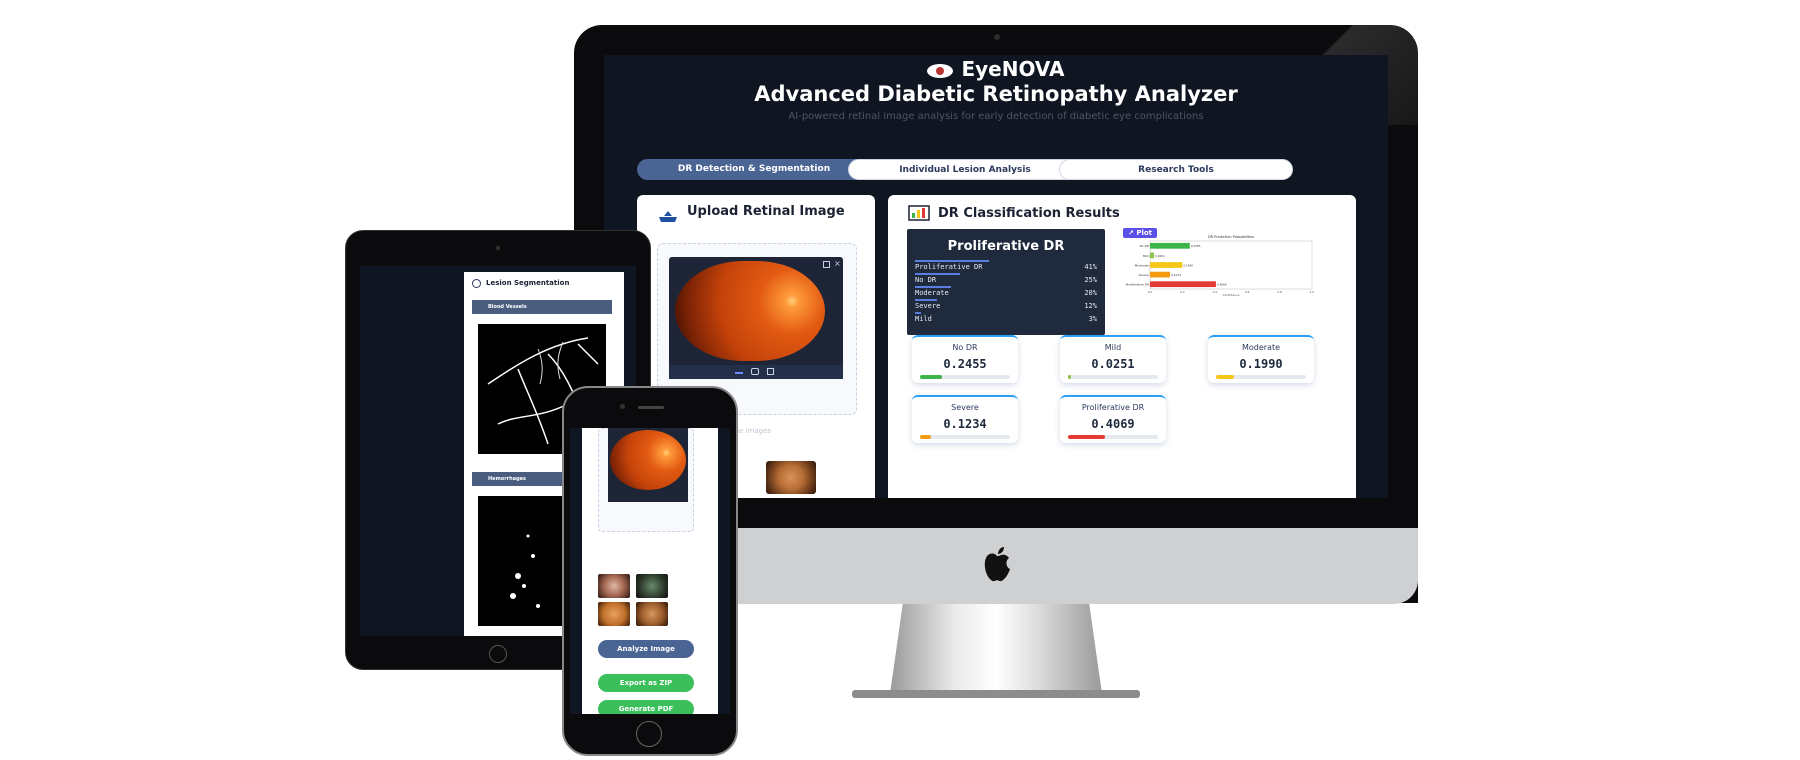 This screenshot has width=1800, height=760. Describe the element at coordinates (837, 263) in the screenshot. I see `close-icon: ×` at that location.